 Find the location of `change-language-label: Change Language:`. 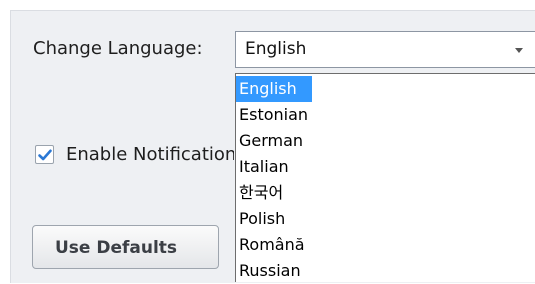

change-language-label: Change Language: is located at coordinates (118, 48).